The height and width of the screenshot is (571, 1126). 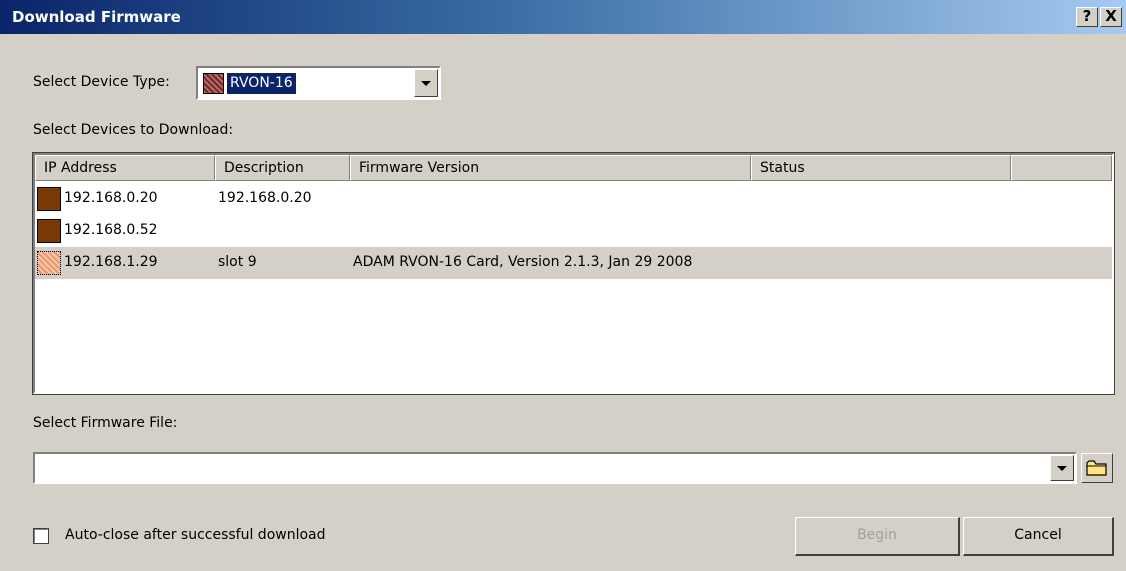 I want to click on device-row: 192.168.0.52, so click(x=573, y=231).